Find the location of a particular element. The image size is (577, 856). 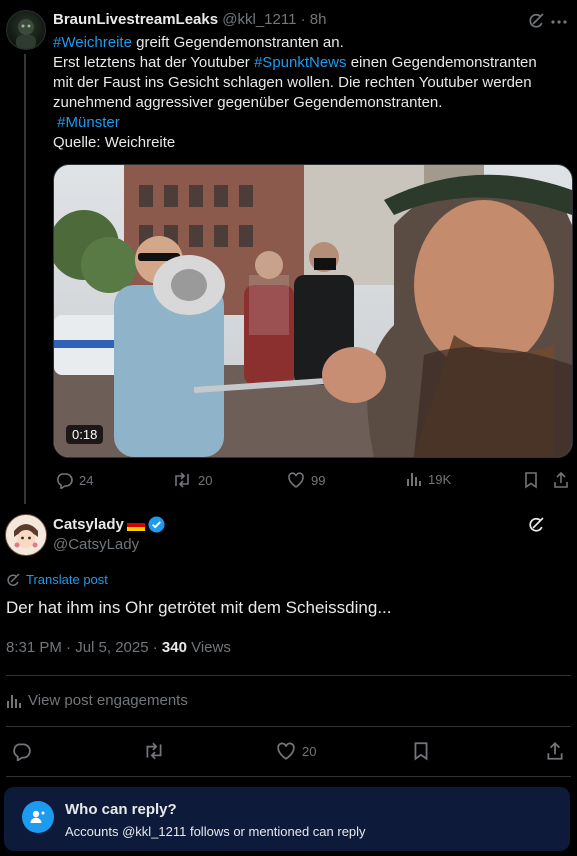

parent-reply-button: 24 is located at coordinates (74, 480).